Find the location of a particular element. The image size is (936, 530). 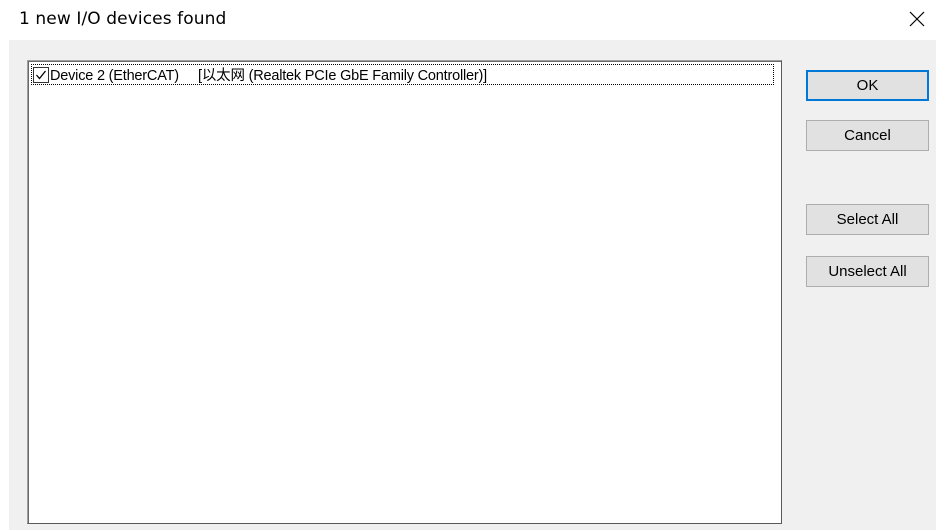

close-icon is located at coordinates (917, 19).